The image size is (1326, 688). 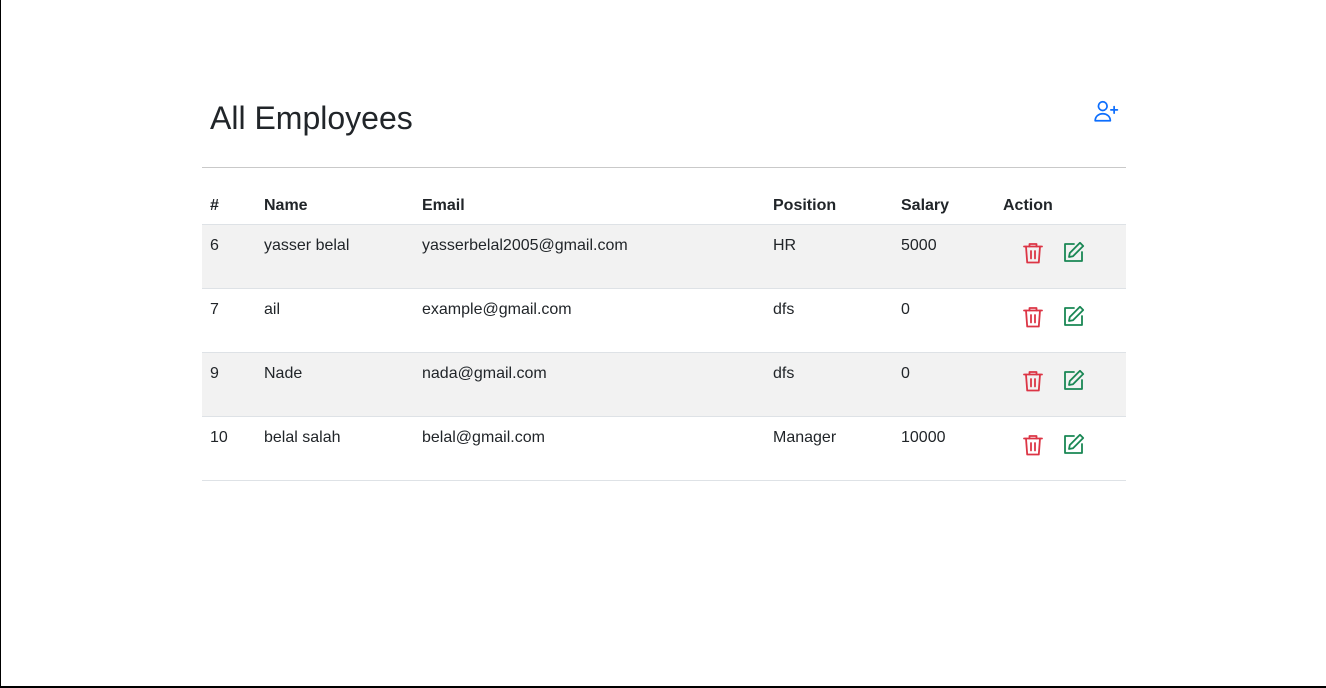 I want to click on column-header-action: Action, so click(x=1060, y=206).